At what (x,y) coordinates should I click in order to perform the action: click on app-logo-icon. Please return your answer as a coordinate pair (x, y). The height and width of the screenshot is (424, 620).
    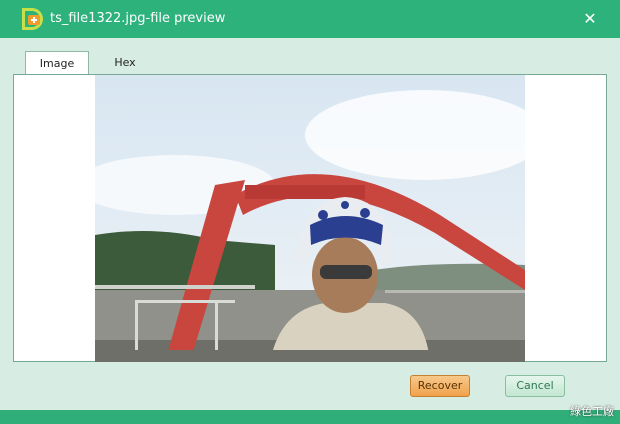
    Looking at the image, I should click on (32, 19).